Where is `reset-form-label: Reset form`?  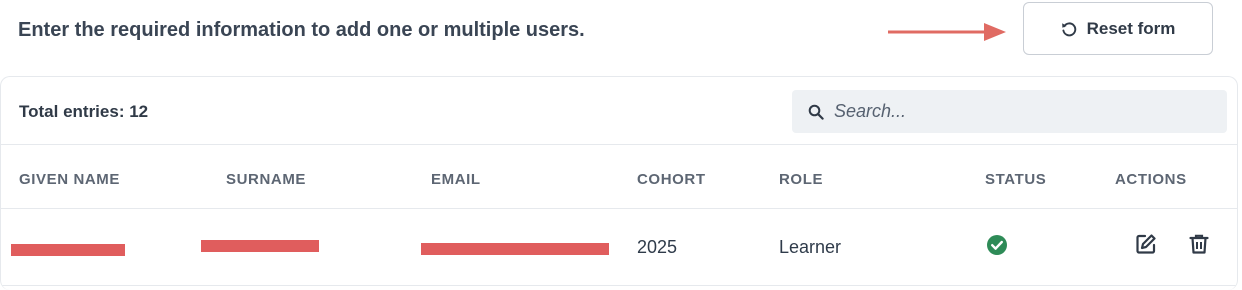 reset-form-label: Reset form is located at coordinates (1131, 28).